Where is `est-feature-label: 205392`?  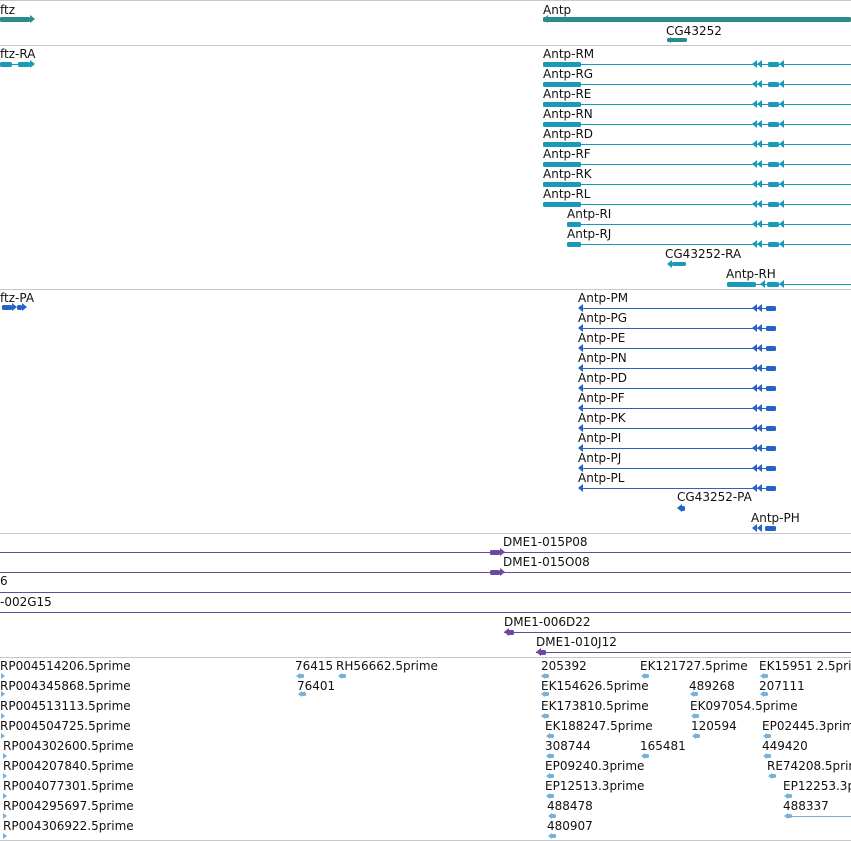 est-feature-label: 205392 is located at coordinates (564, 666).